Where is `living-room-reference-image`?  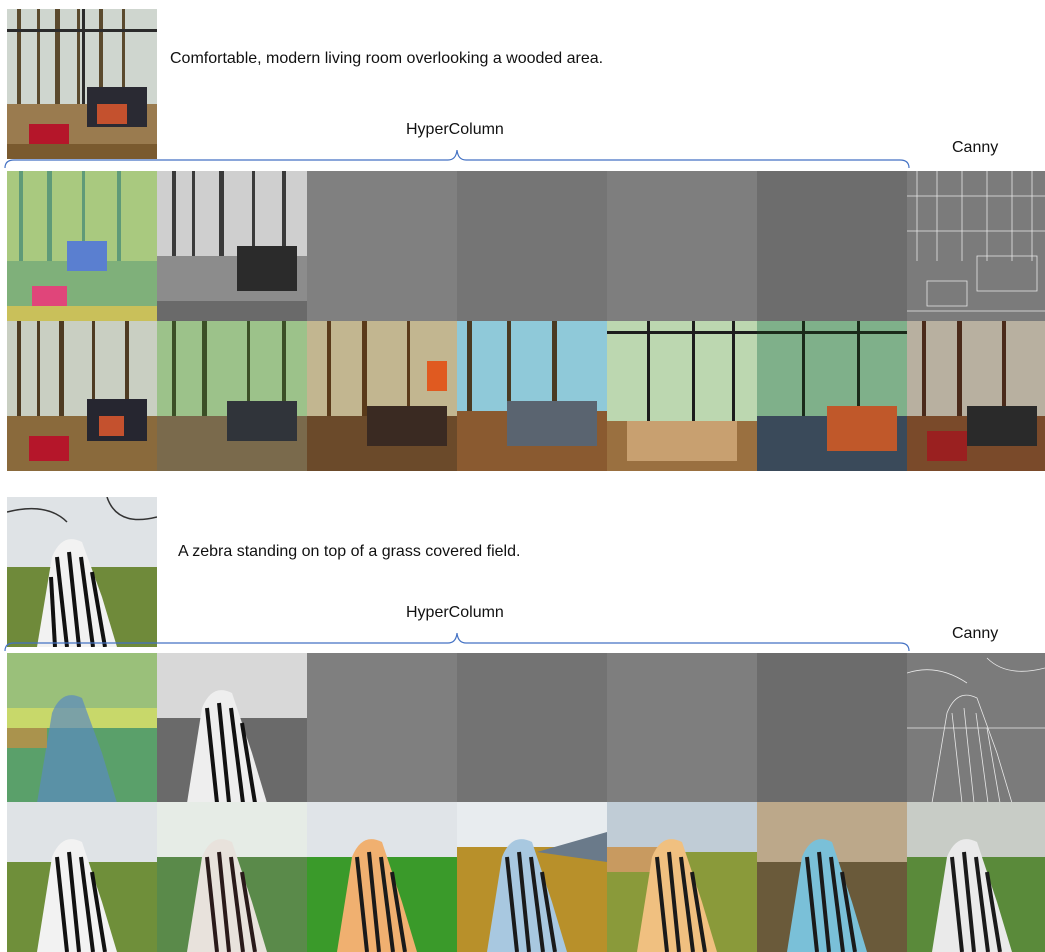 living-room-reference-image is located at coordinates (82, 84).